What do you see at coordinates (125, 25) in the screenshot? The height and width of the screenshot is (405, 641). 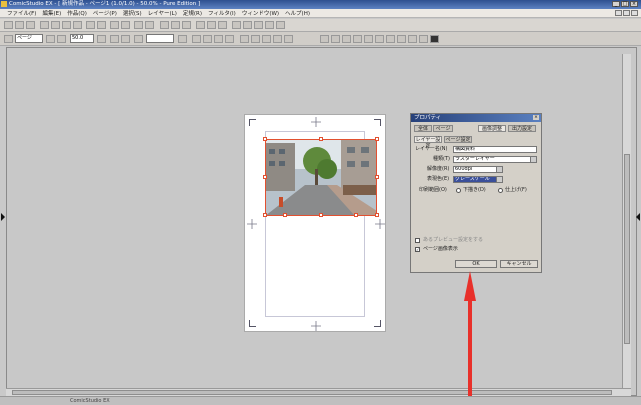 I see `zoom-out-icon` at bounding box center [125, 25].